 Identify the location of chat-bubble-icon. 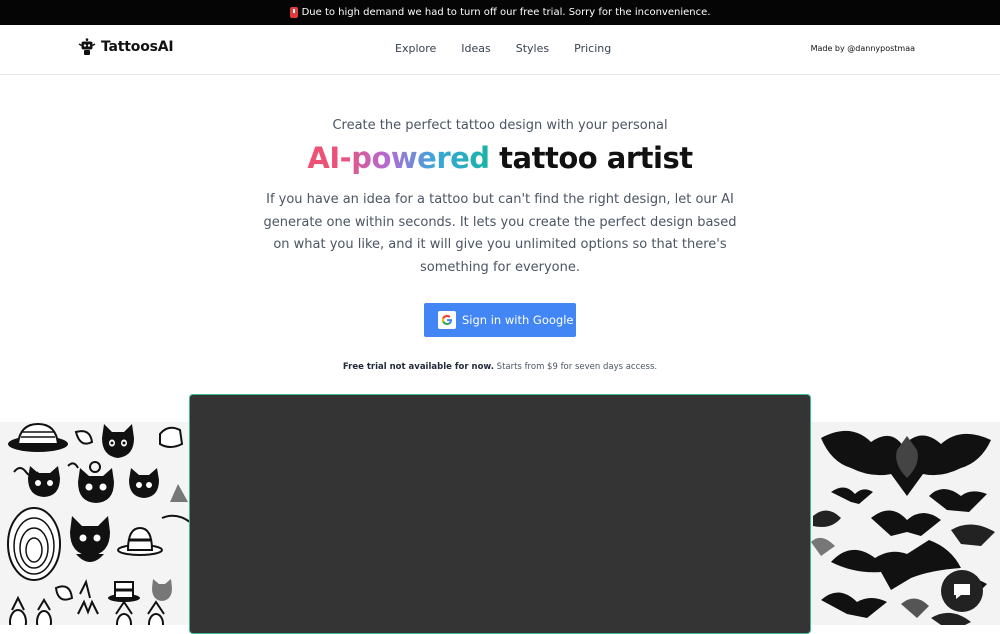
(962, 591).